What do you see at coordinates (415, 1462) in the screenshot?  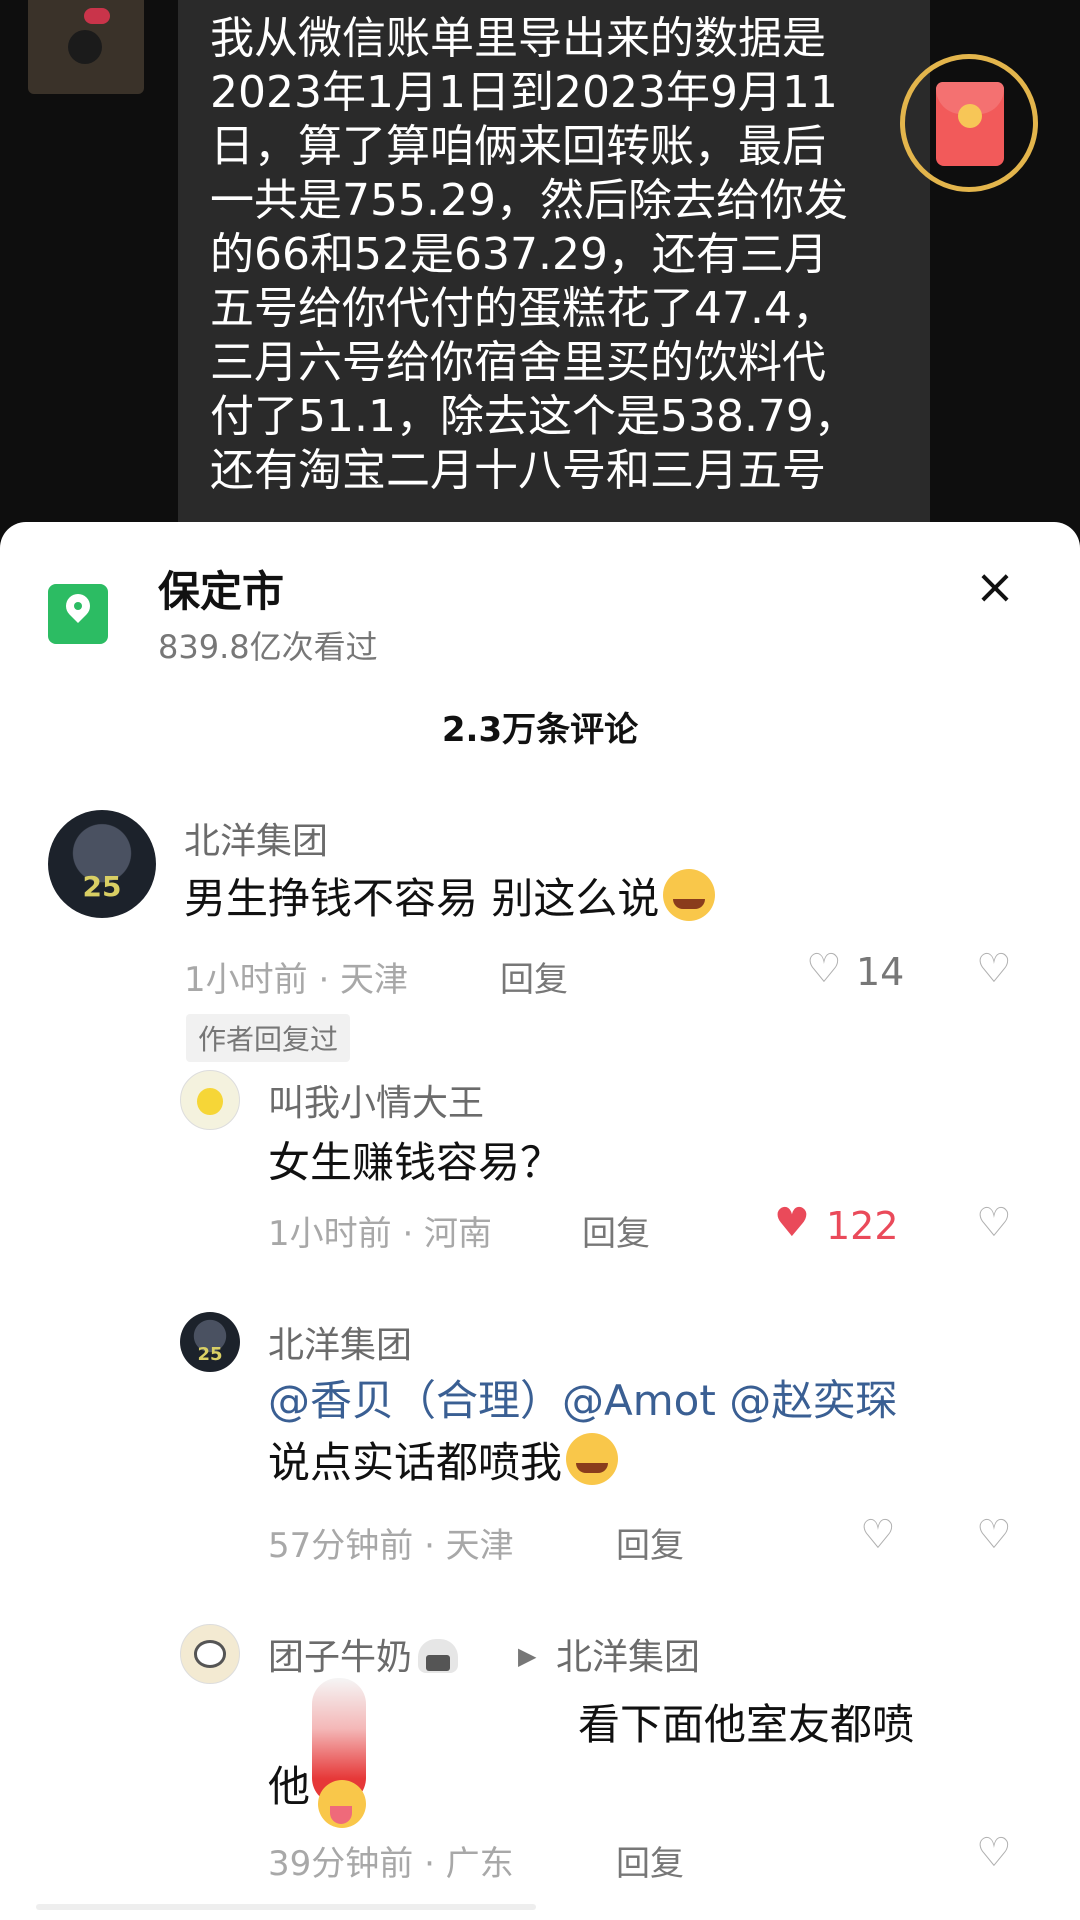 I see `comment-text-body: 说点实话都喷我` at bounding box center [415, 1462].